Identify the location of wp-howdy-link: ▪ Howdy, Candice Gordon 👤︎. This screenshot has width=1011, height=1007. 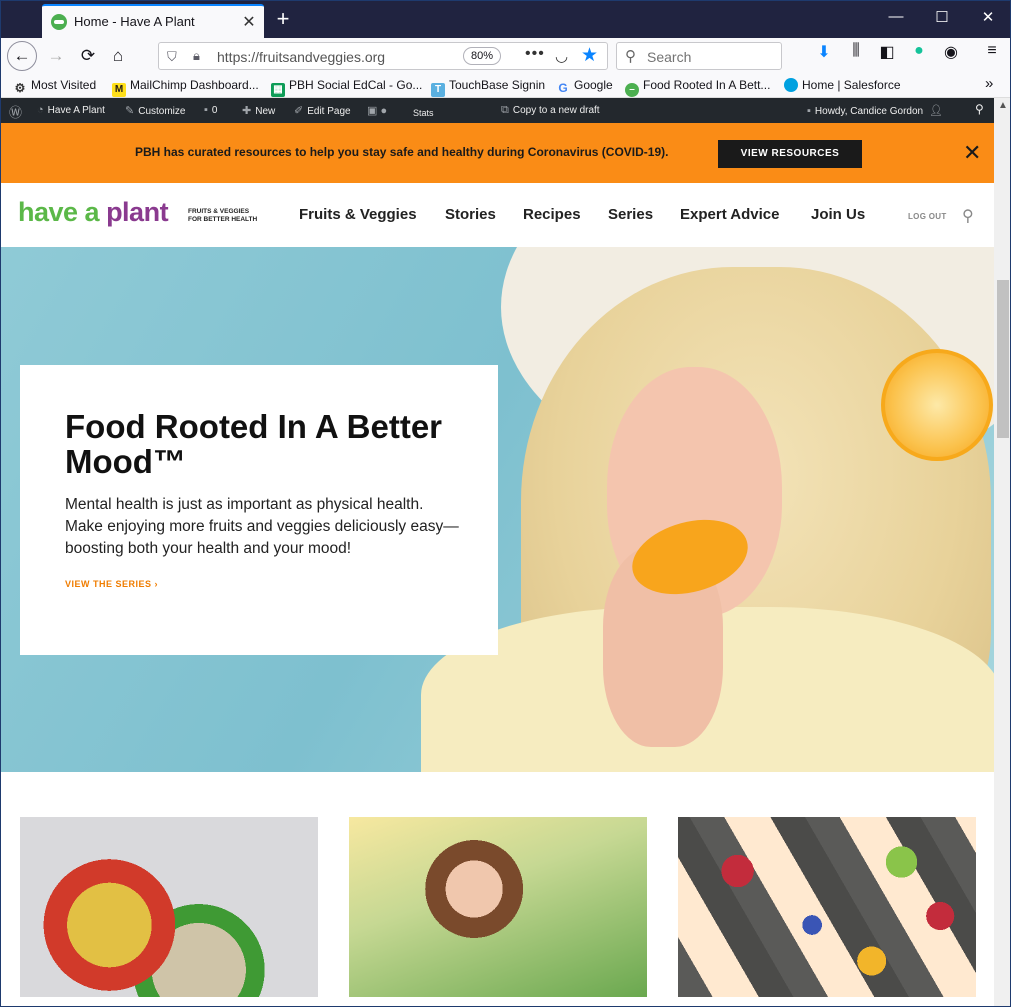
(877, 110).